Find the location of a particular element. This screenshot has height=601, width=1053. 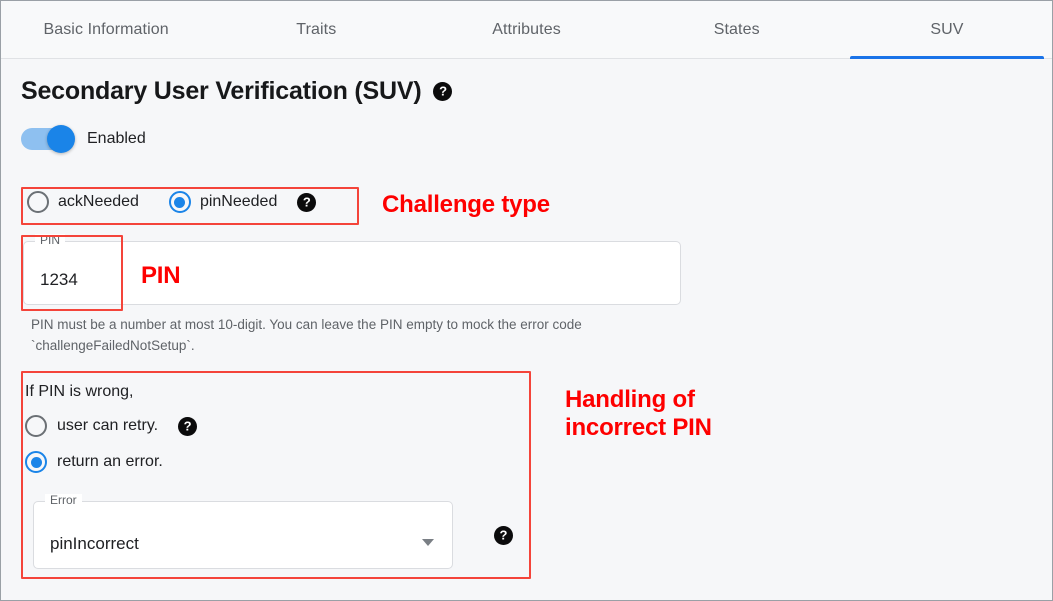

tab-label: Attributes is located at coordinates (526, 29).